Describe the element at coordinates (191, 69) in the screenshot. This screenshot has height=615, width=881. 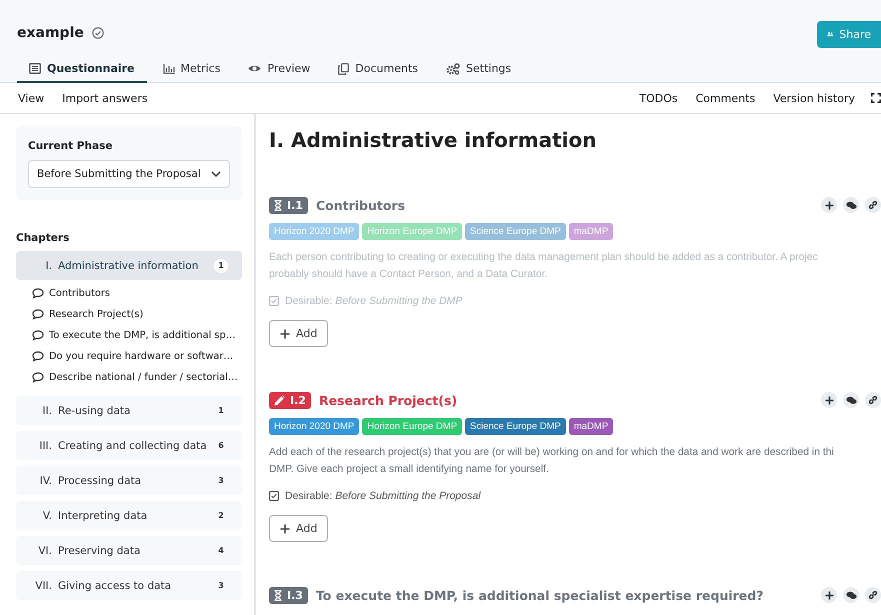
I see `tab: Metrics` at that location.